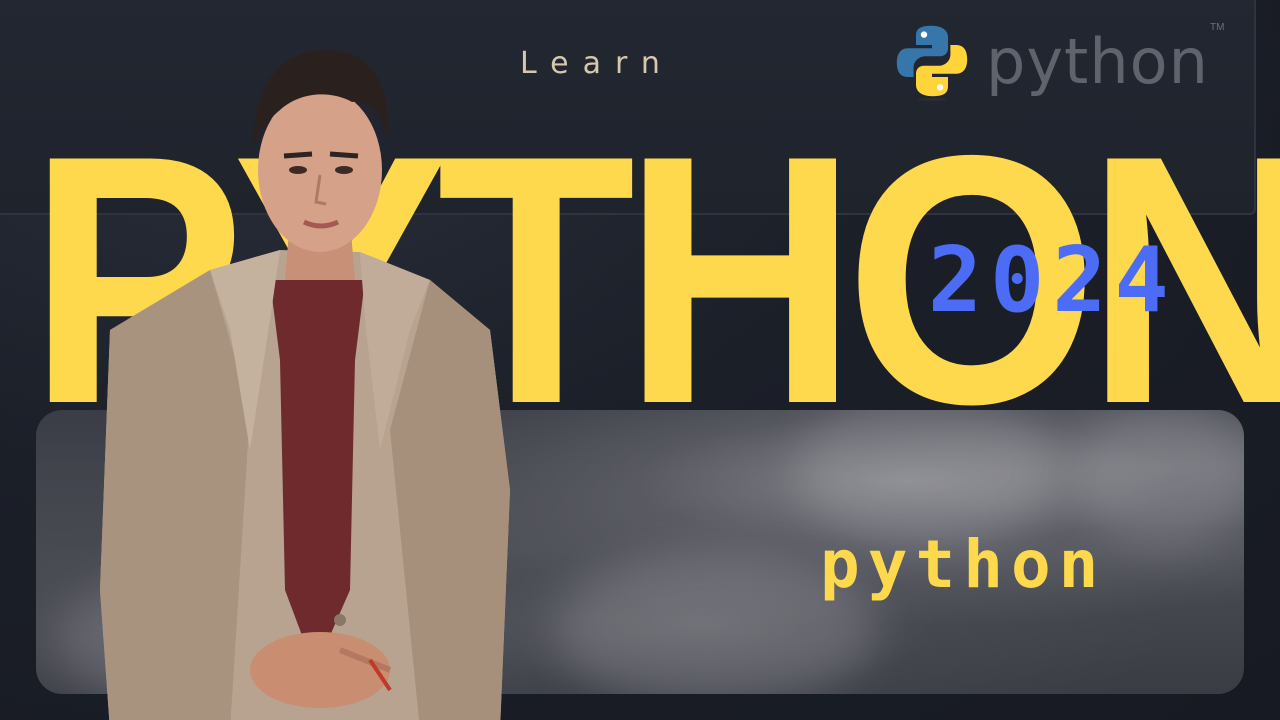 This screenshot has height=720, width=1280. Describe the element at coordinates (597, 63) in the screenshot. I see `learn-label: Learn` at that location.